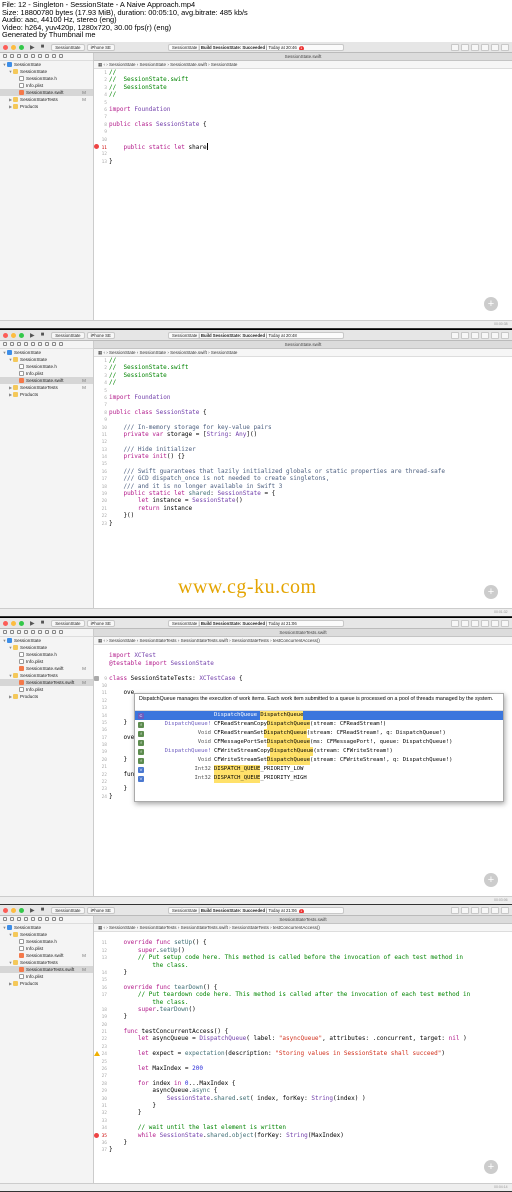  What do you see at coordinates (96, 146) in the screenshot?
I see `error-icon` at bounding box center [96, 146].